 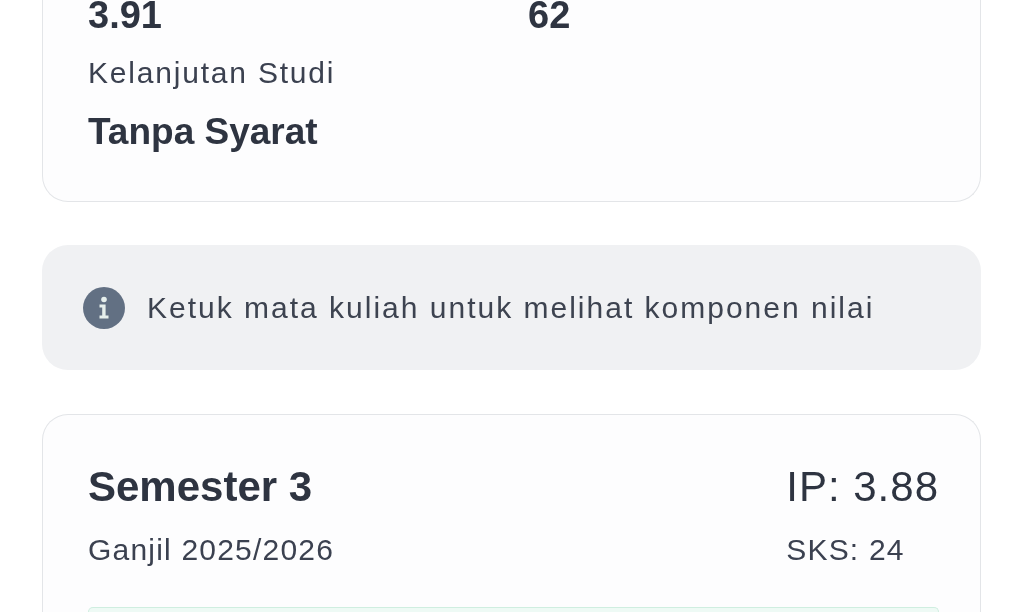 I want to click on semester-term: Ganjil 2025/2026, so click(x=211, y=550).